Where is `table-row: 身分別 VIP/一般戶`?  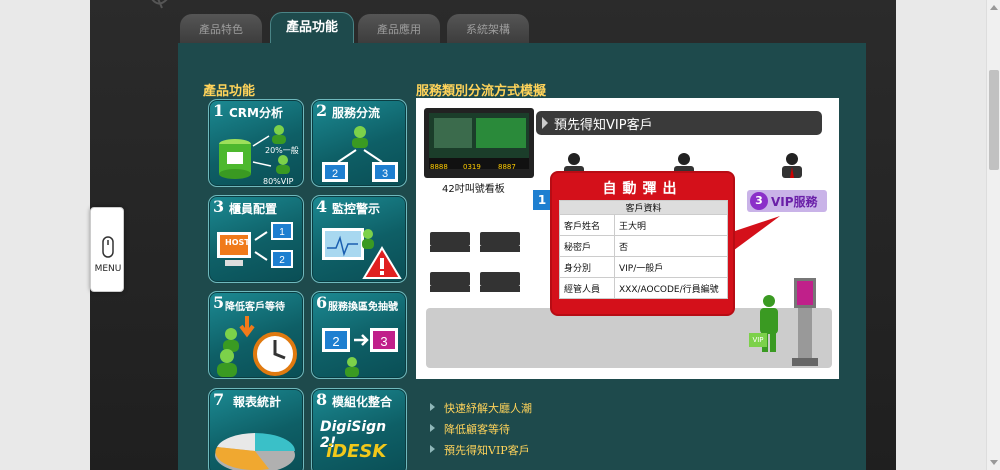
table-row: 身分別 VIP/一般戶 is located at coordinates (643, 267).